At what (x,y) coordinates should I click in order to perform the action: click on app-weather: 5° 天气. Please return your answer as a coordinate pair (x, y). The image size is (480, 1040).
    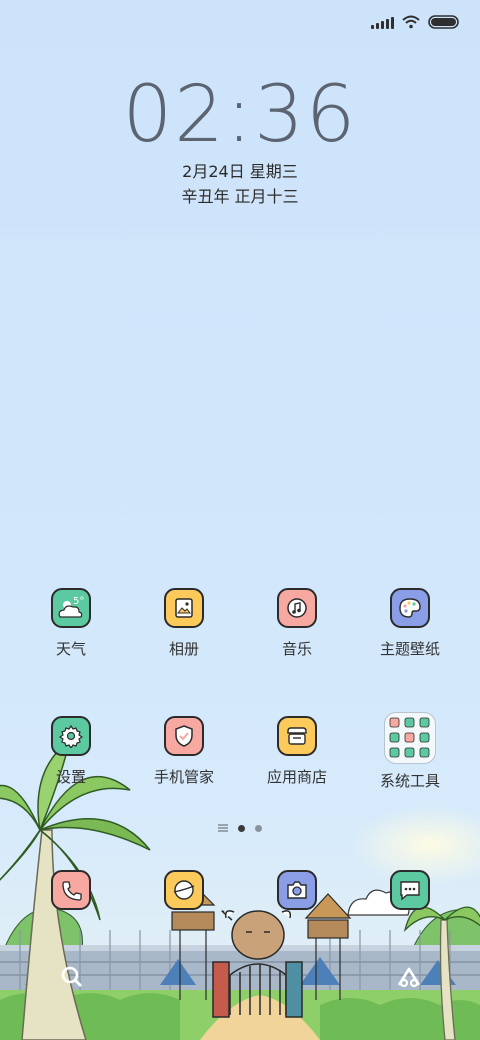
    Looking at the image, I should click on (71, 623).